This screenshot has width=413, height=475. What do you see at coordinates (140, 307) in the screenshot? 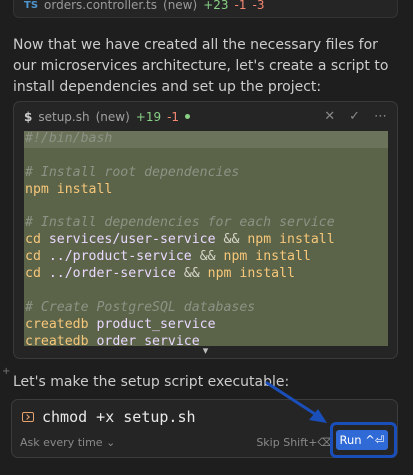
I see `code-token: # Create PostgreSQL databases` at bounding box center [140, 307].